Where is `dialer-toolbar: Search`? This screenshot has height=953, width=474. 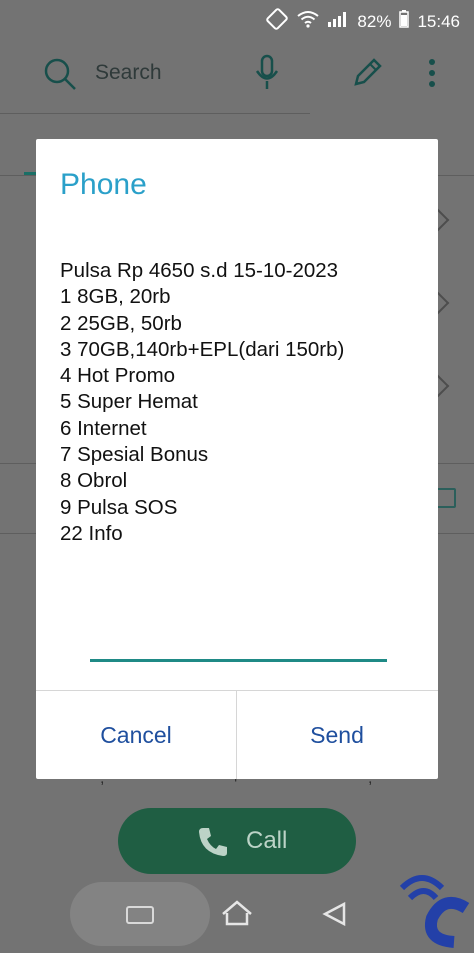 dialer-toolbar: Search is located at coordinates (237, 75).